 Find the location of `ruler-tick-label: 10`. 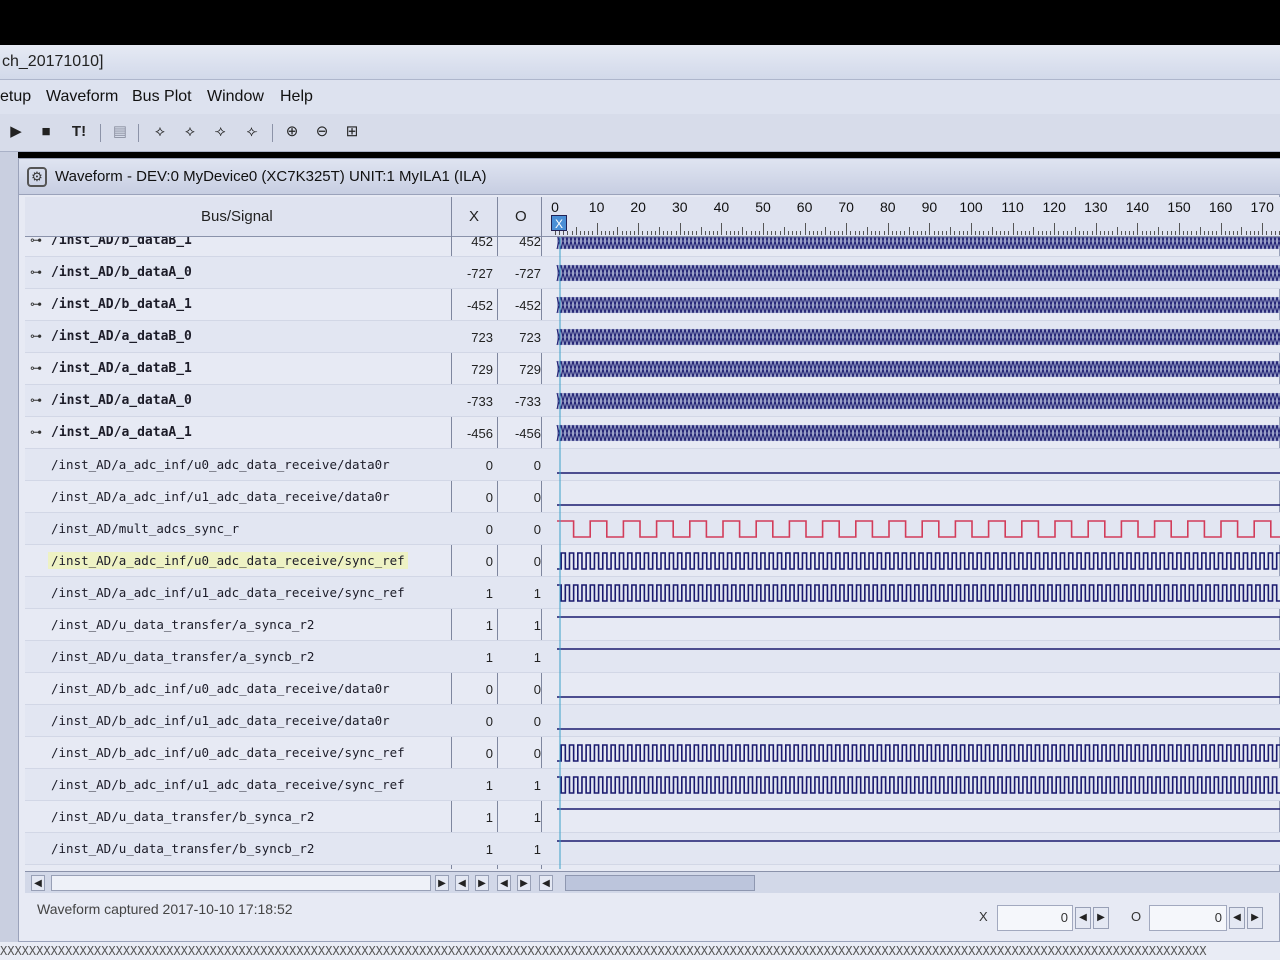

ruler-tick-label: 10 is located at coordinates (596, 207).